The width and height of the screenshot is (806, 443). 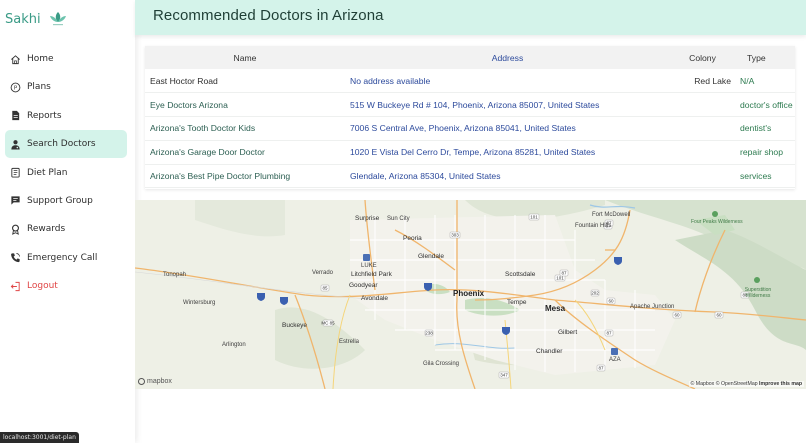 What do you see at coordinates (441, 364) in the screenshot?
I see `map-label-gila-crossing: Gila Crossing` at bounding box center [441, 364].